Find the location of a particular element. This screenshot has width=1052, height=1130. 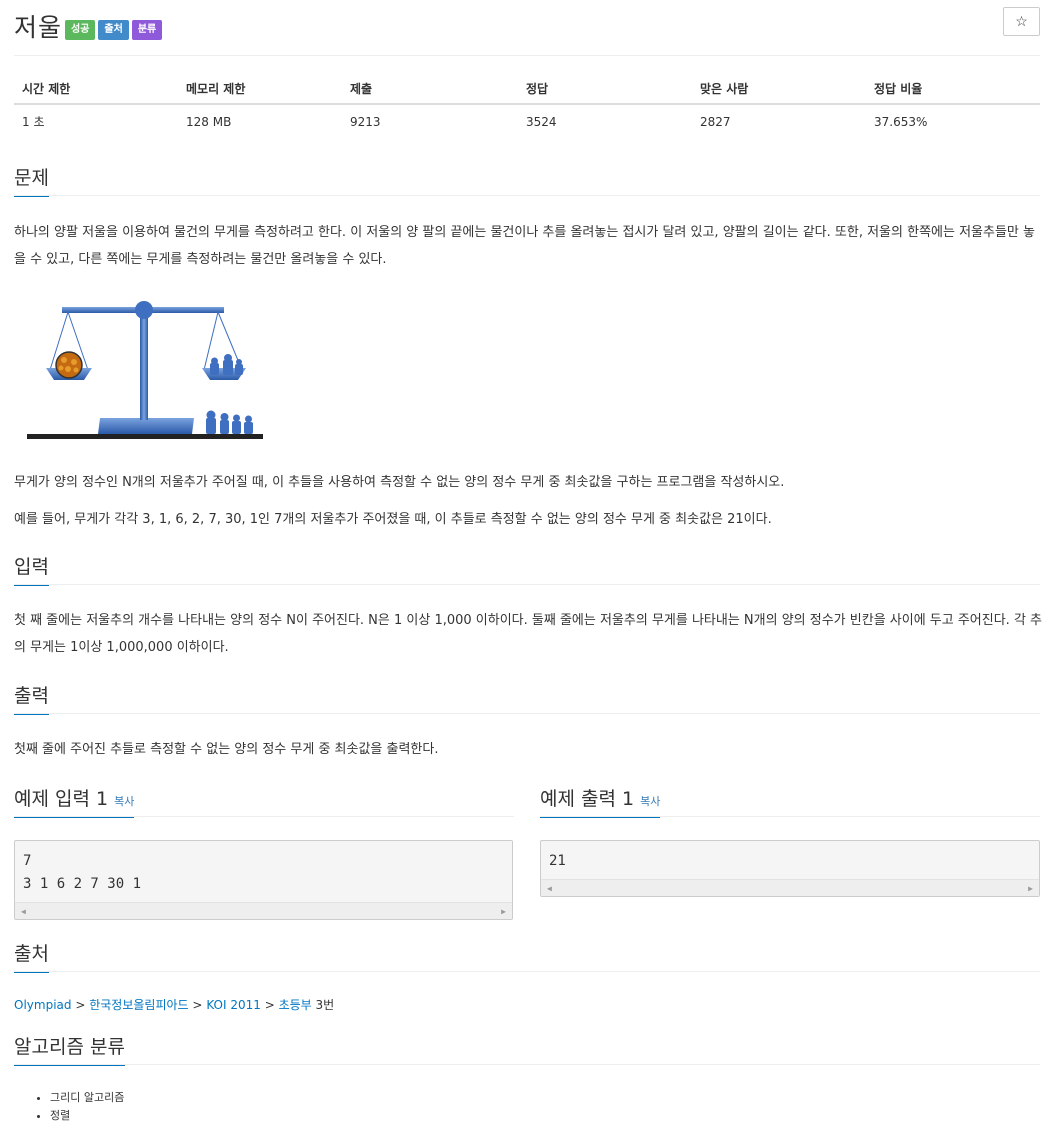

algorithm-section-header: 알고리즘 분류 is located at coordinates (527, 1050).